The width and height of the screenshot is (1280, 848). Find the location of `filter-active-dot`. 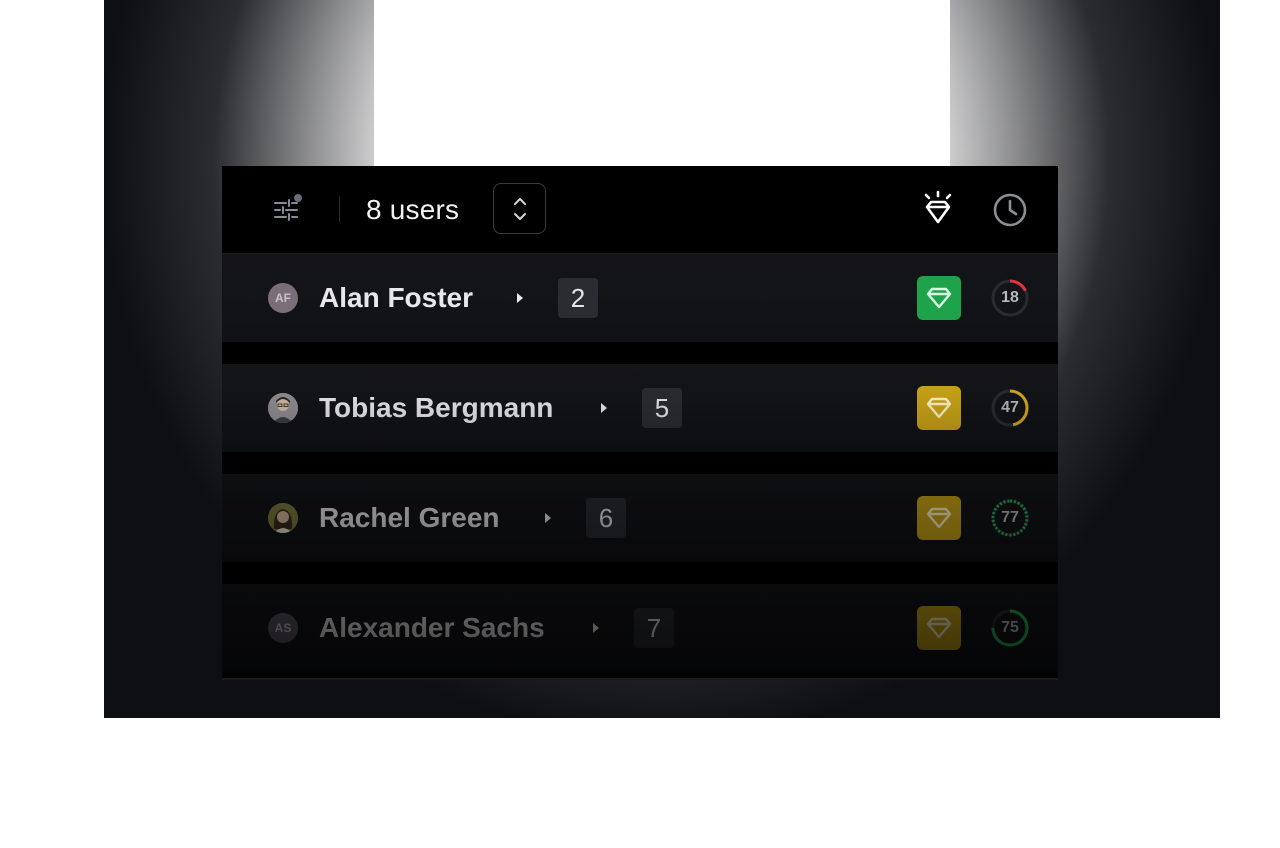

filter-active-dot is located at coordinates (298, 198).